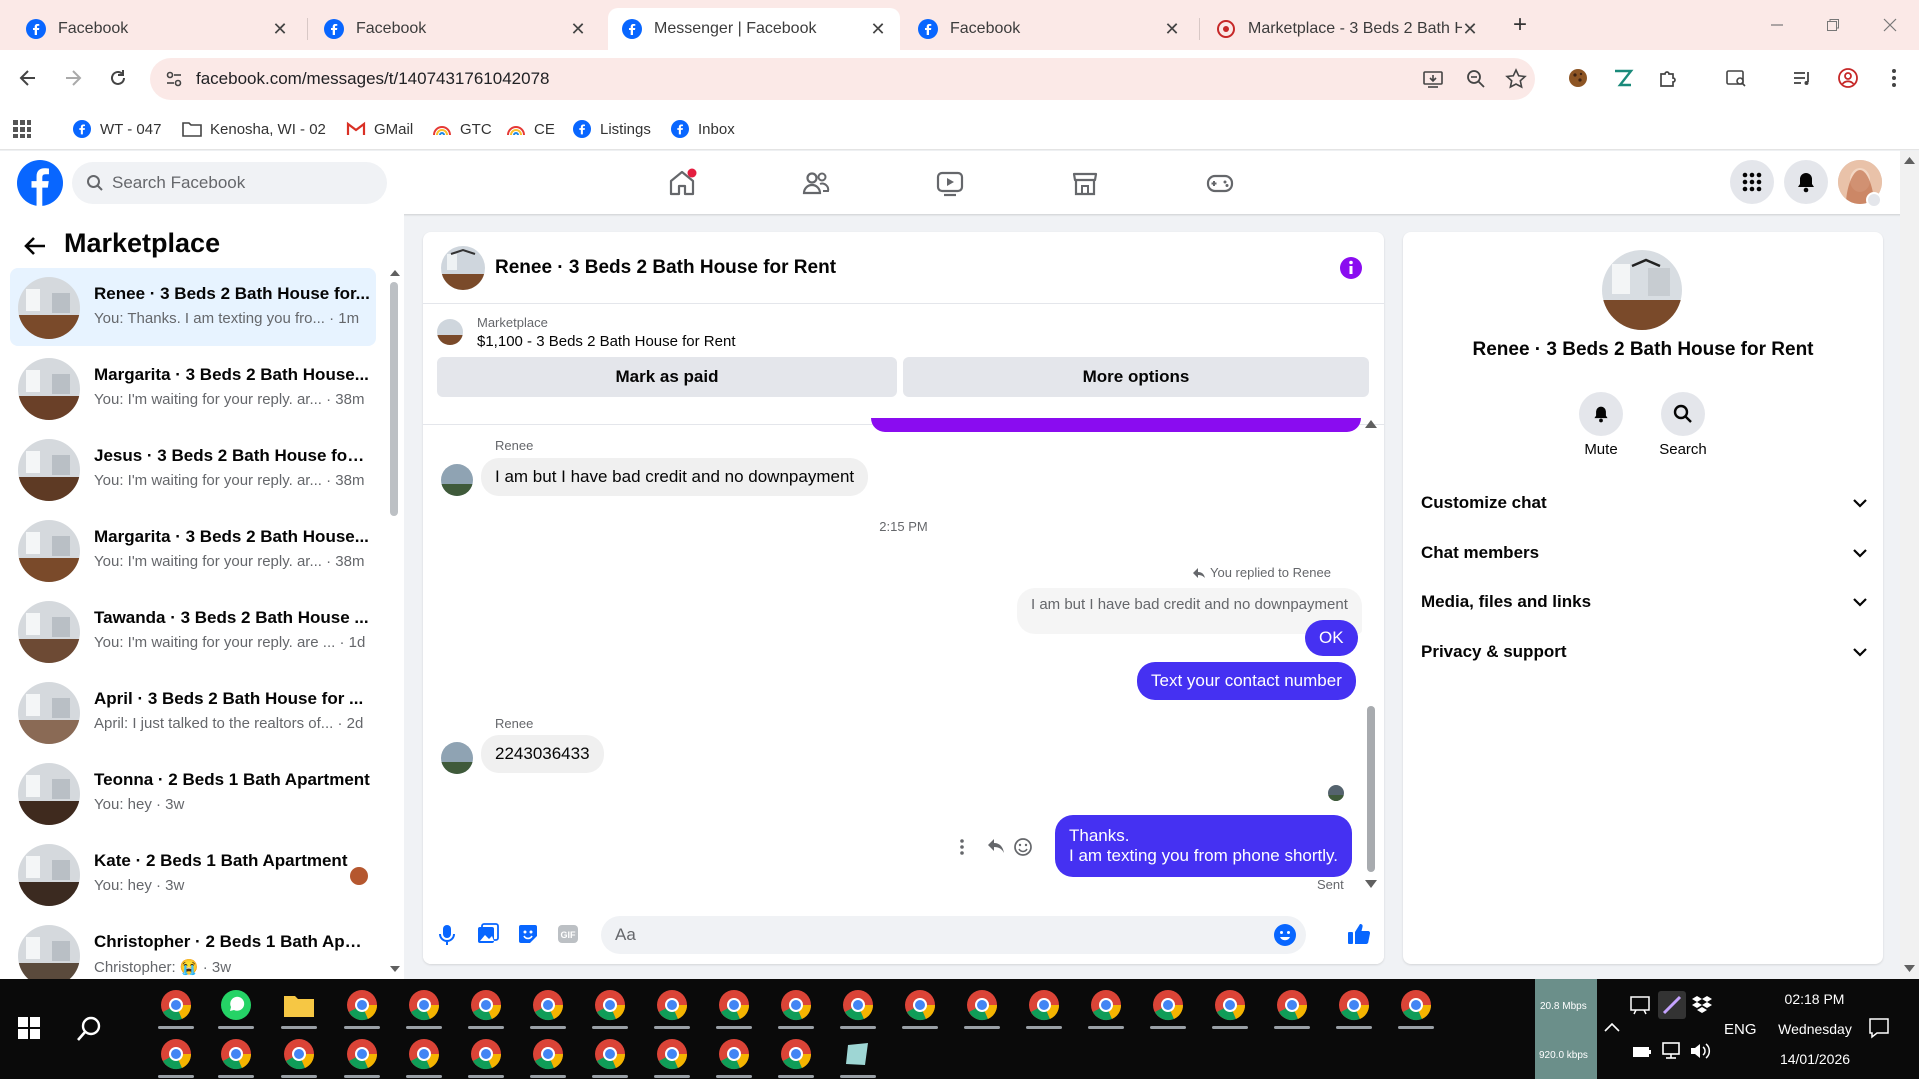 This screenshot has height=1079, width=1919. I want to click on profile-icon, so click(1848, 78).